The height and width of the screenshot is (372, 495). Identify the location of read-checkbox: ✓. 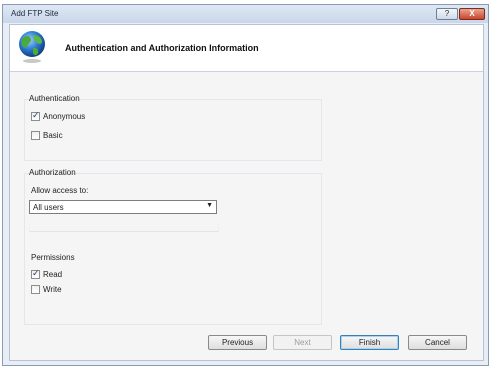
(35, 273).